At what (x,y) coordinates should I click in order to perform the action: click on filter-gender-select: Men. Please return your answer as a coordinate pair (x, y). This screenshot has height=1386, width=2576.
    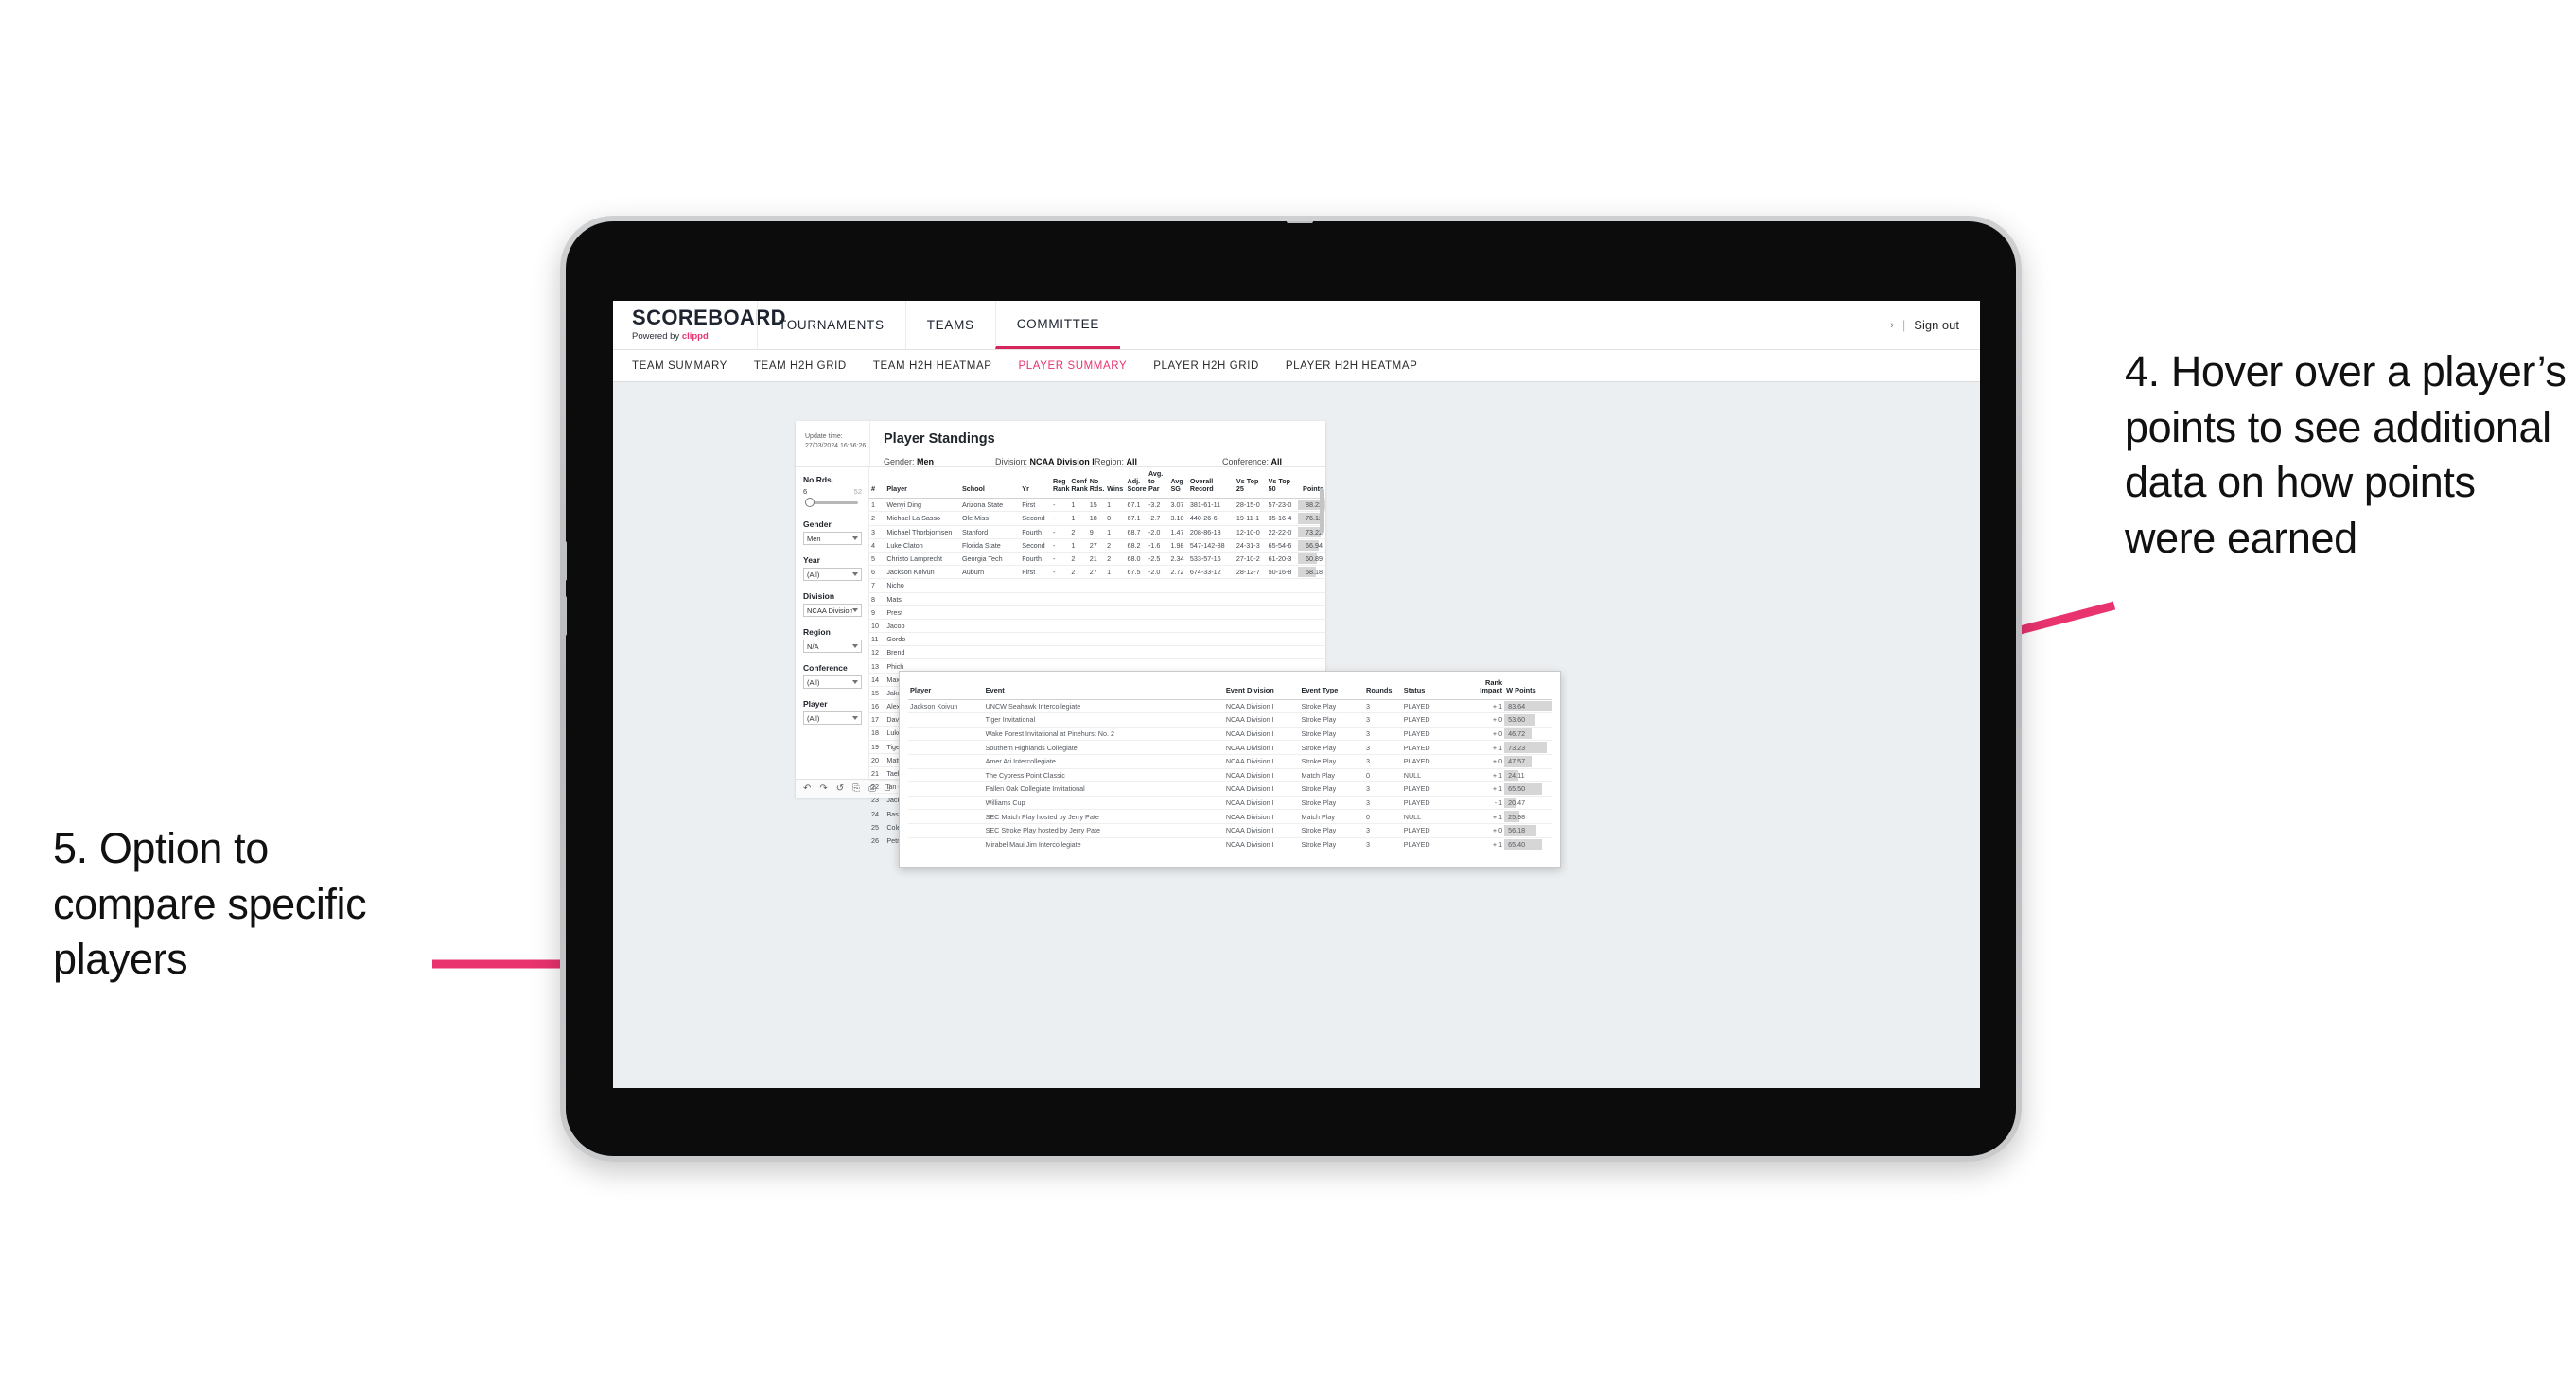
    Looking at the image, I should click on (833, 538).